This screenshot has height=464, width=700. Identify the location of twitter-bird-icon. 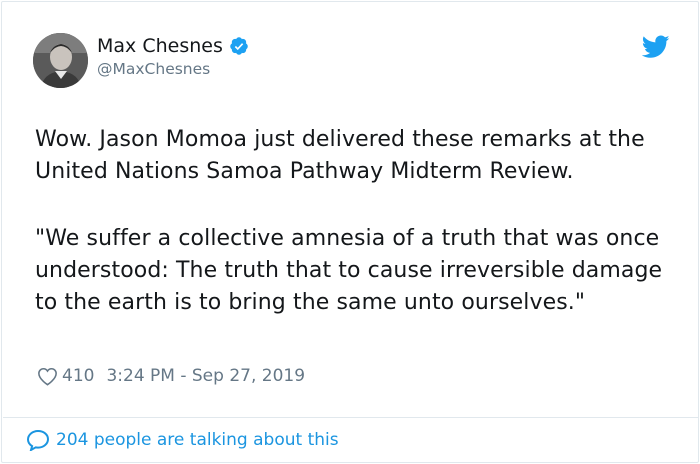
(656, 47).